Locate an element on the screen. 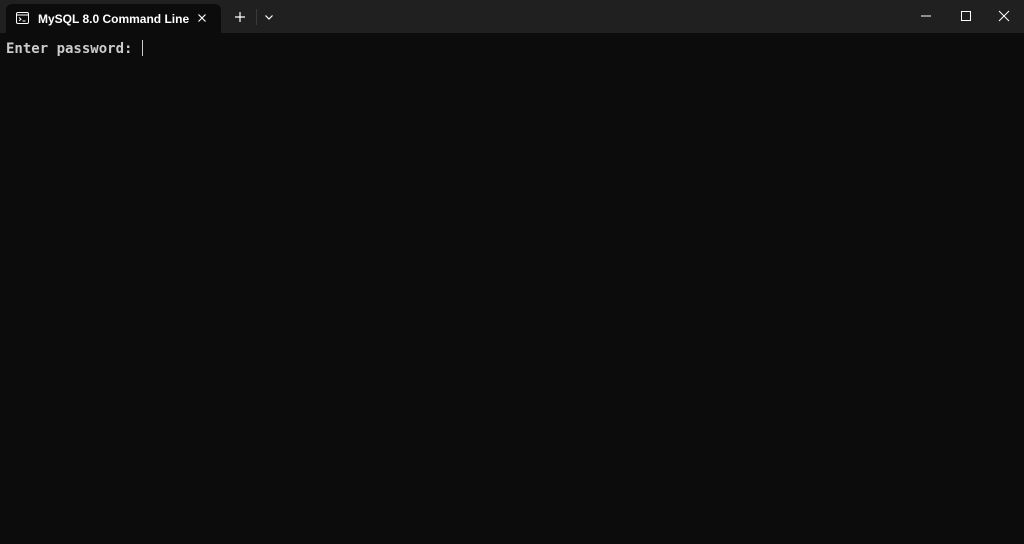 This screenshot has height=544, width=1024. new-tab-icon is located at coordinates (240, 17).